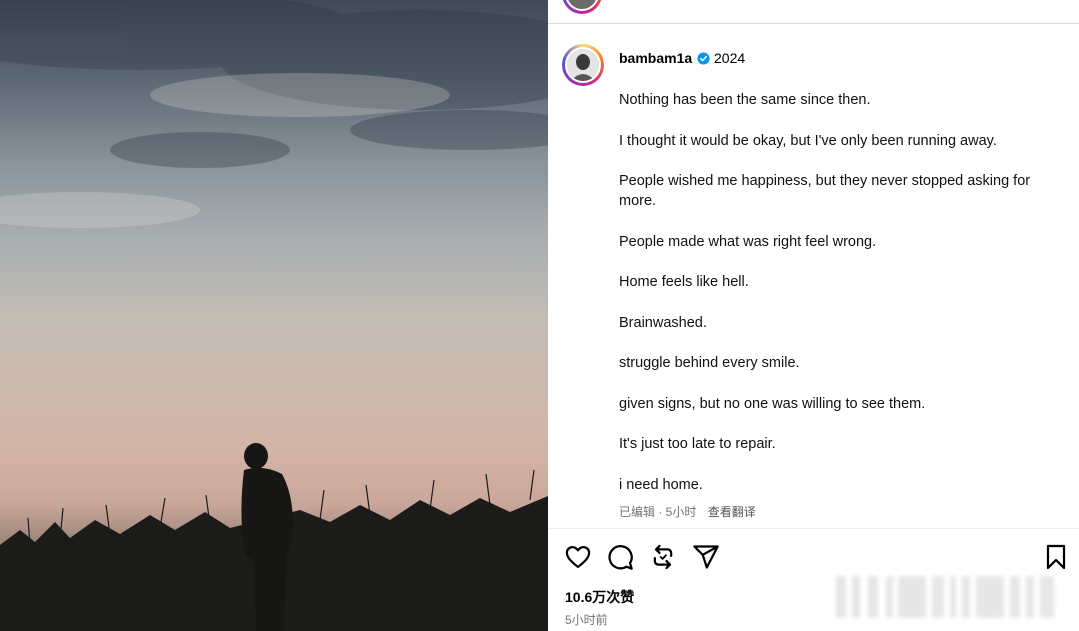 This screenshot has height=631, width=1079. What do you see at coordinates (697, 444) in the screenshot?
I see `caption-line: It's just too late to repair.` at bounding box center [697, 444].